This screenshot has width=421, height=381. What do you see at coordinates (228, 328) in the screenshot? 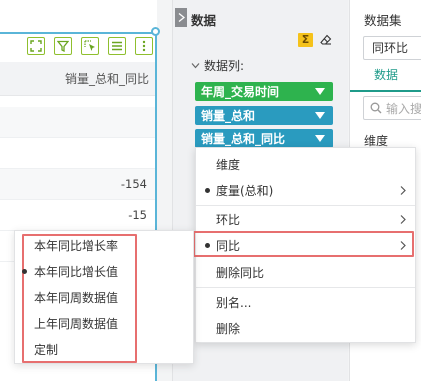
I see `menu-item-label: 删除` at bounding box center [228, 328].